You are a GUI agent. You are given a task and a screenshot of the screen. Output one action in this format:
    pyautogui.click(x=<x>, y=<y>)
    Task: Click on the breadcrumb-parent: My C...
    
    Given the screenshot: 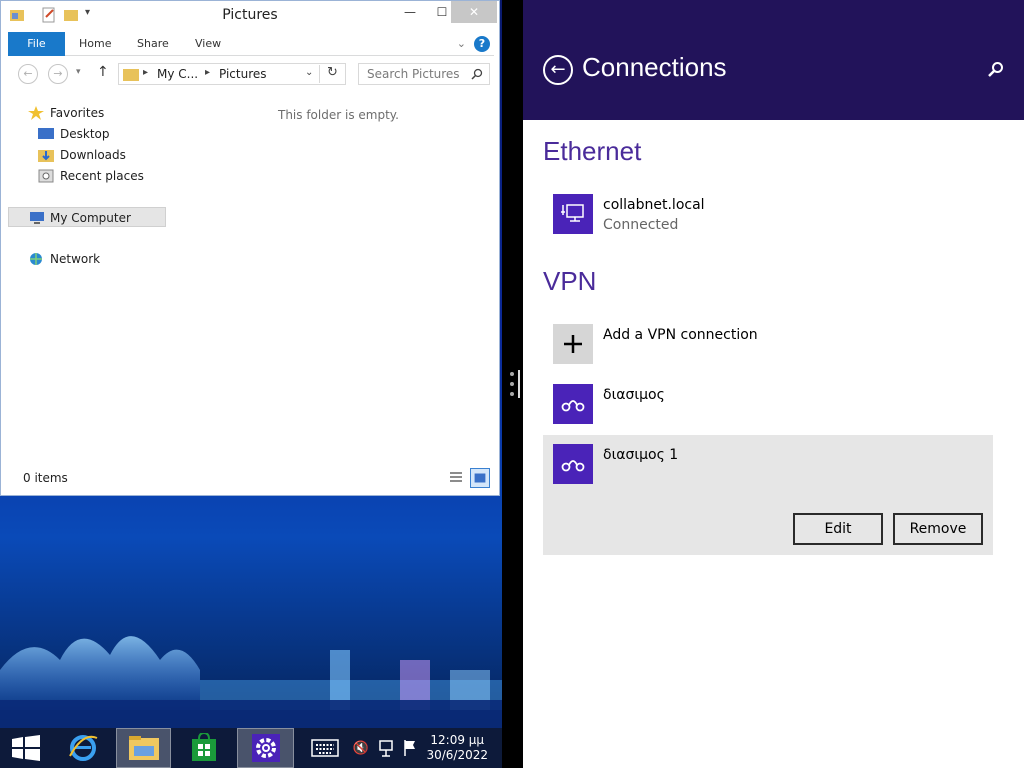 What is the action you would take?
    pyautogui.click(x=177, y=74)
    